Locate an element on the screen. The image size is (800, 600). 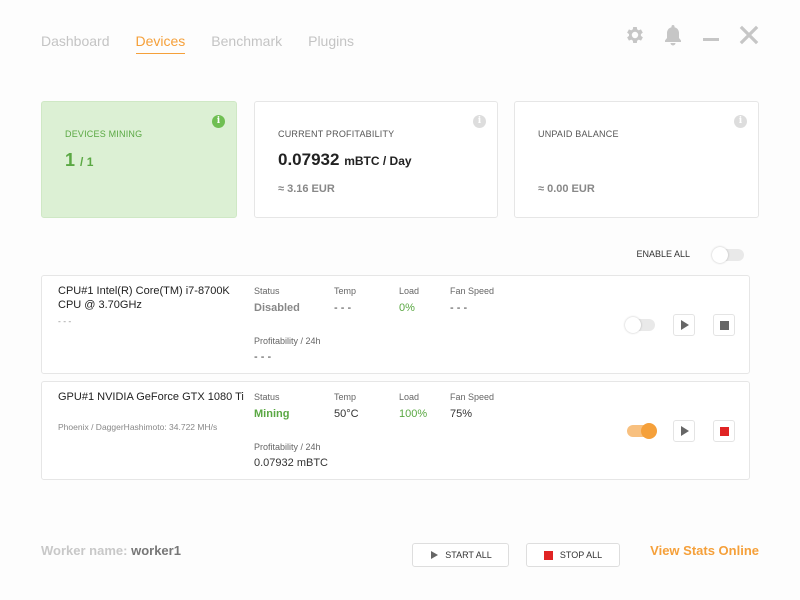
close-icon is located at coordinates (749, 35).